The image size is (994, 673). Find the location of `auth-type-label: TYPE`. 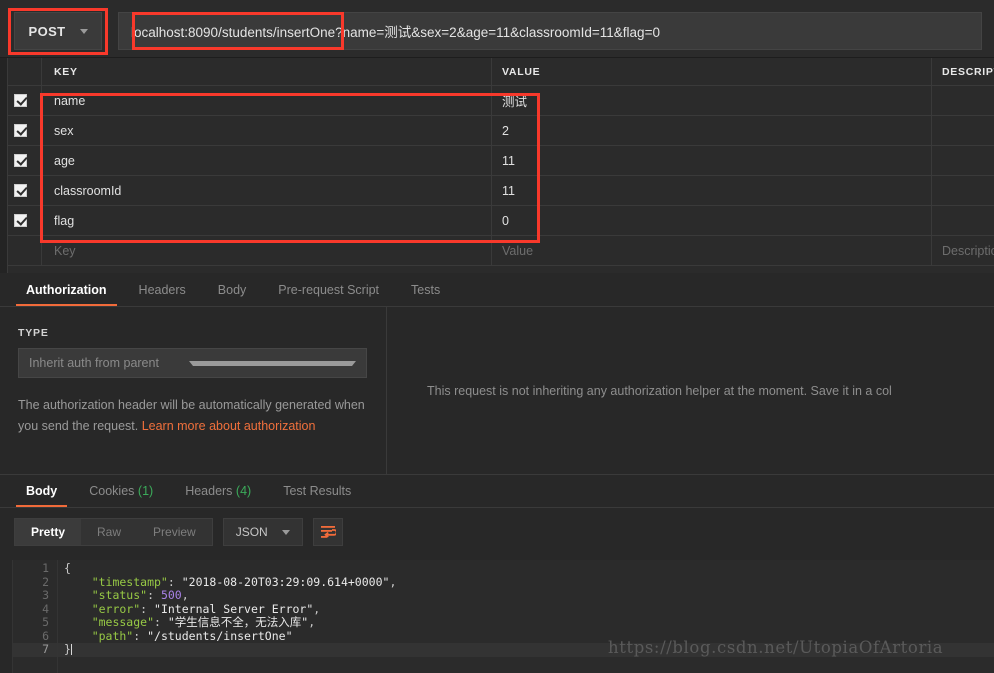

auth-type-label: TYPE is located at coordinates (33, 333).